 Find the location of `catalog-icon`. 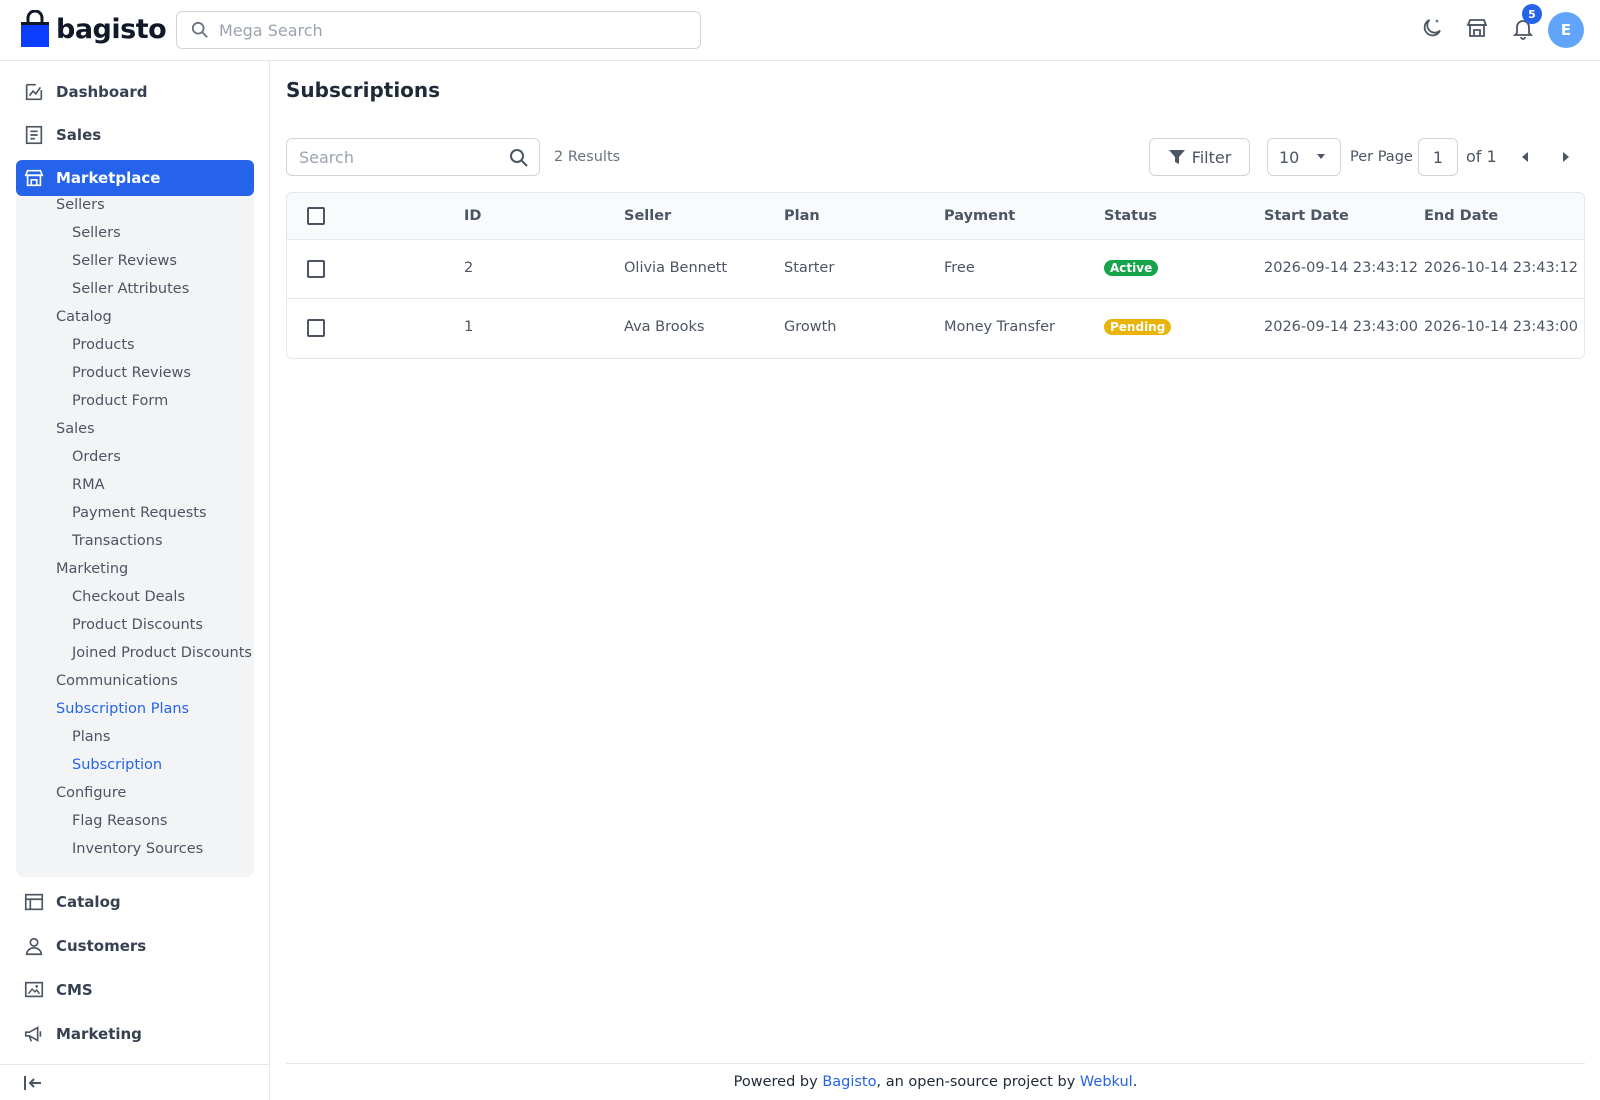

catalog-icon is located at coordinates (34, 902).